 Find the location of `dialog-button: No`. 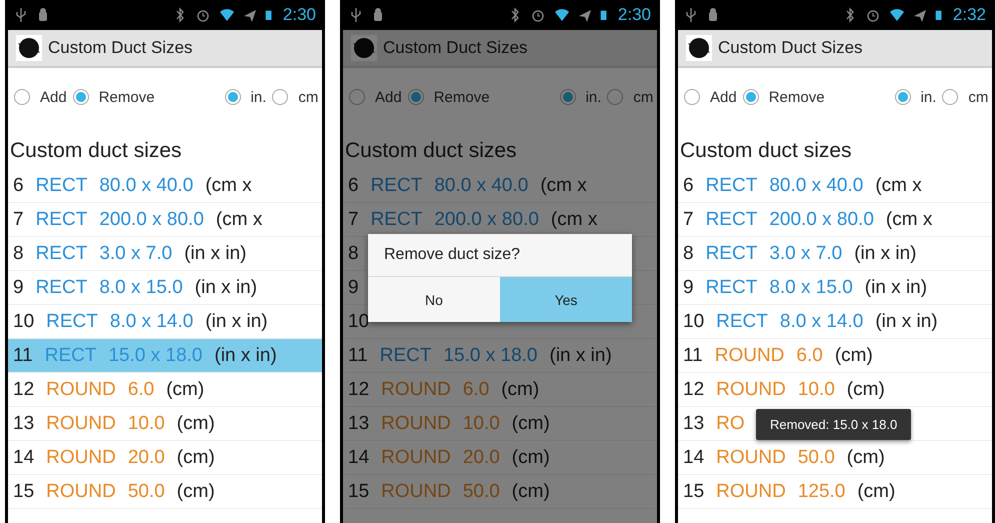

dialog-button: No is located at coordinates (434, 299).